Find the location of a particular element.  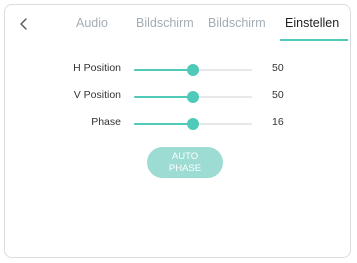

active-tab-indicator is located at coordinates (314, 40).